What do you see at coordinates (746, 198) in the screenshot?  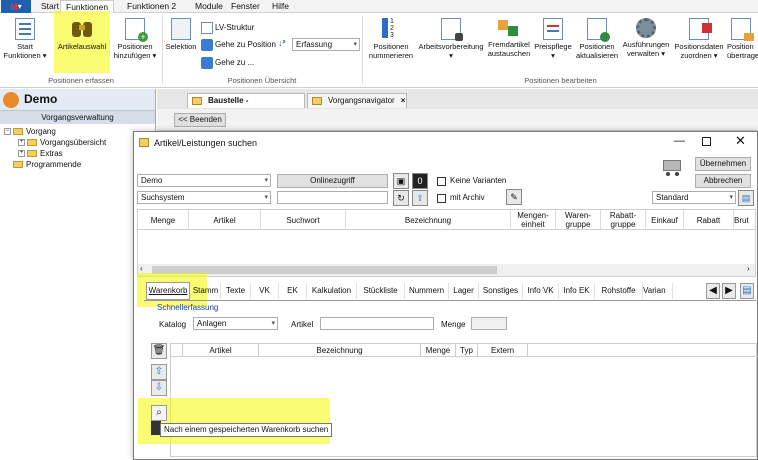 I see `layout-icon: ▤` at bounding box center [746, 198].